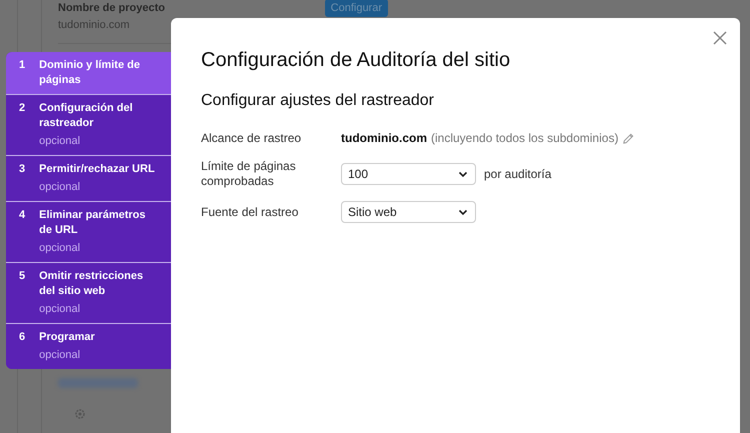 The image size is (750, 433). What do you see at coordinates (94, 25) in the screenshot?
I see `project-domain: tudominio.com` at bounding box center [94, 25].